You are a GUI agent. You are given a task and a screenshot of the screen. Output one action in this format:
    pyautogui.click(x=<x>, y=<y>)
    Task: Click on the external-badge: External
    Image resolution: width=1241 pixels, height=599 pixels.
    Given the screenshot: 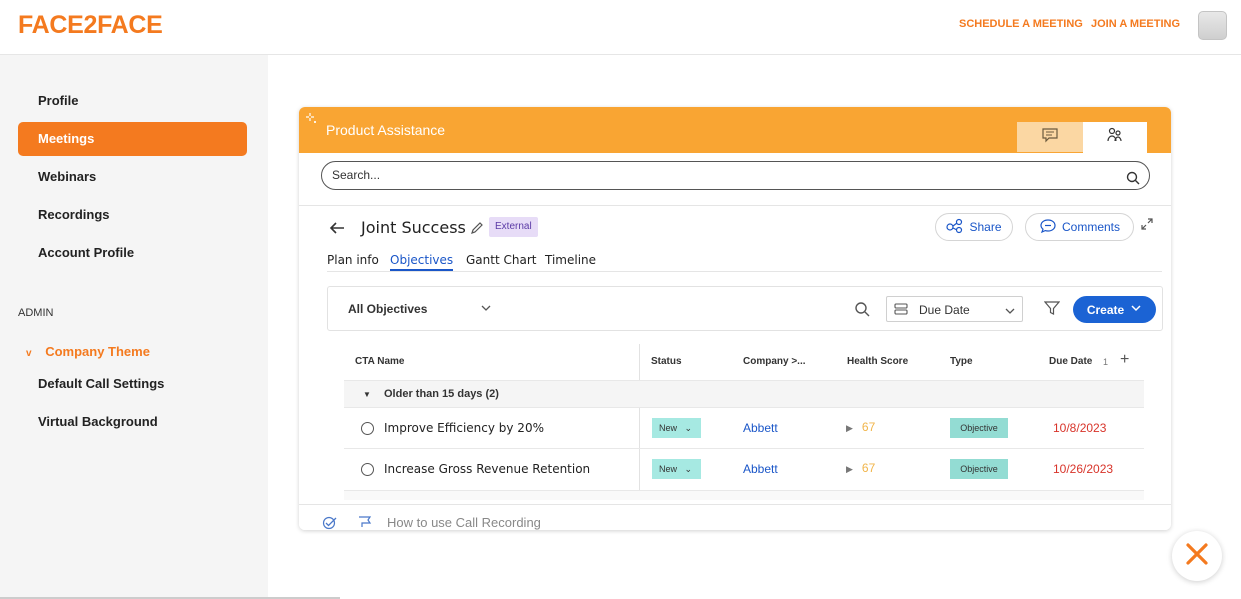 What is the action you would take?
    pyautogui.click(x=513, y=227)
    